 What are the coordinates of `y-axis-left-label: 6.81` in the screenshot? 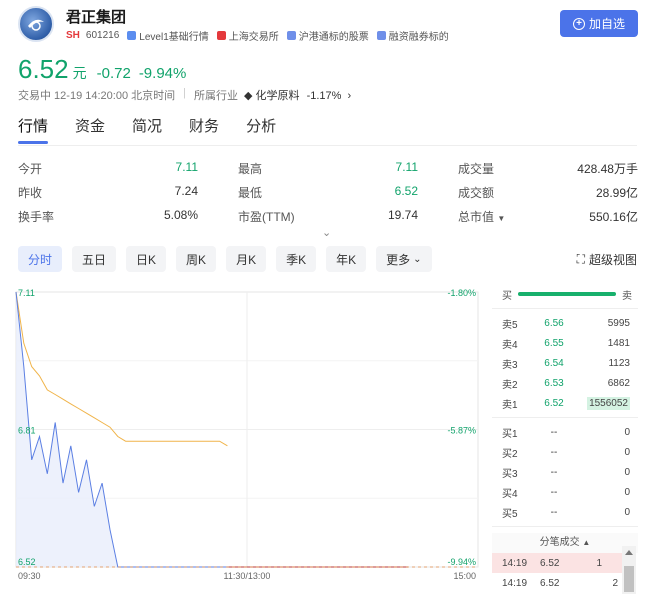 It's located at (27, 431).